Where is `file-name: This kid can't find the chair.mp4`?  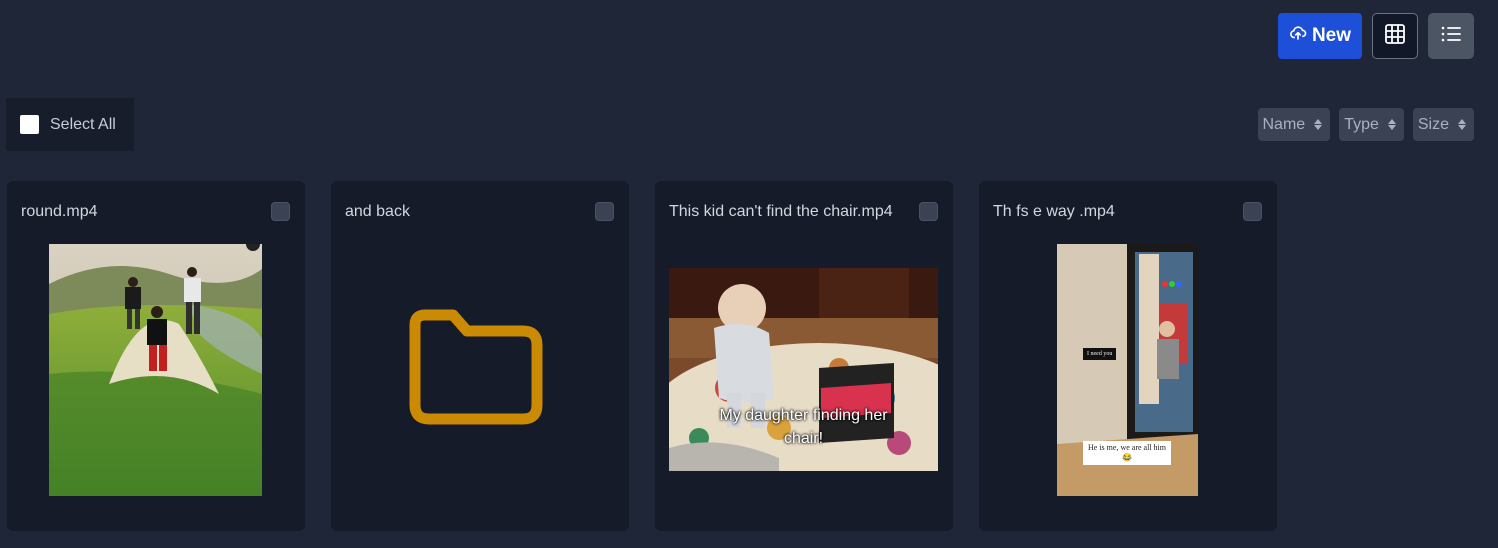
file-name: This kid can't find the chair.mp4 is located at coordinates (781, 211).